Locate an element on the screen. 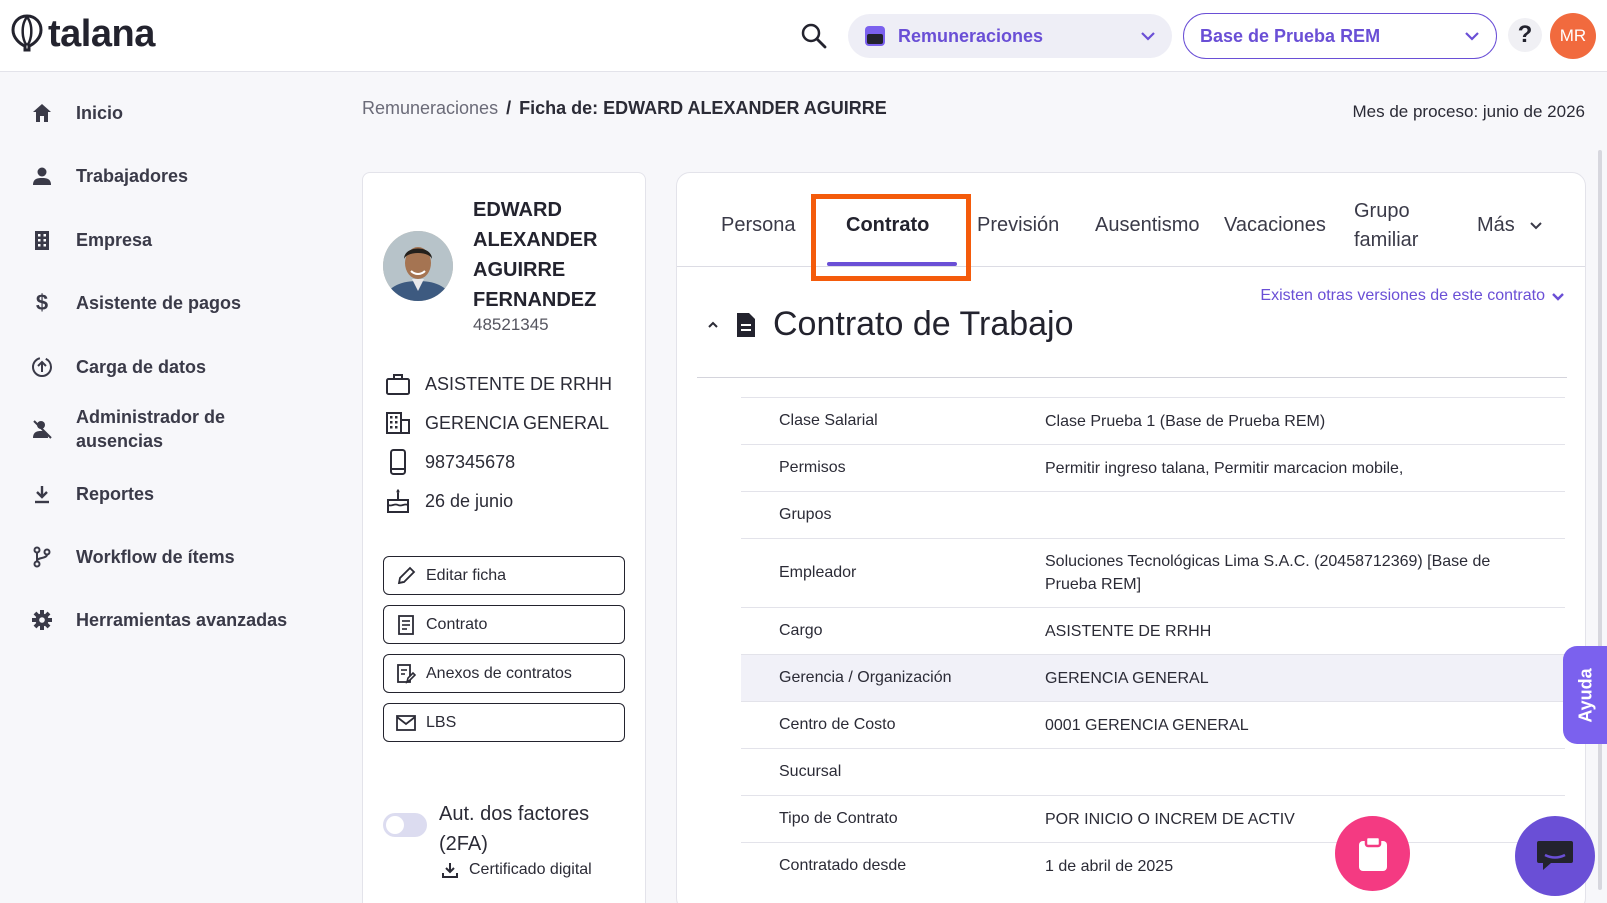  chat-button is located at coordinates (1555, 856).